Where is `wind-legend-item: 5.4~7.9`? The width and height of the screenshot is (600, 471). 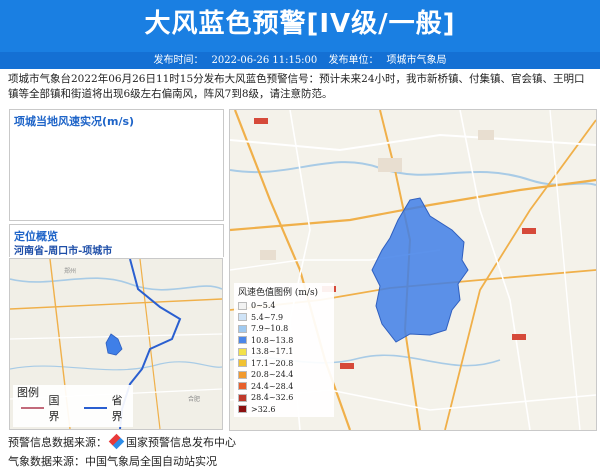
wind-legend-item: 5.4~7.9 is located at coordinates (284, 318).